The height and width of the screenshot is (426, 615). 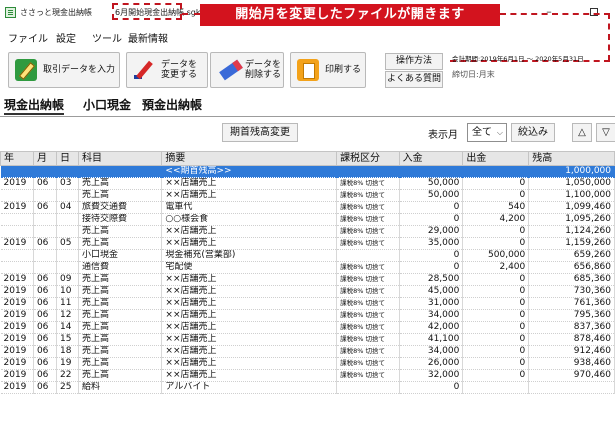 I want to click on chevron-down-icon: ⌵, so click(x=499, y=132).